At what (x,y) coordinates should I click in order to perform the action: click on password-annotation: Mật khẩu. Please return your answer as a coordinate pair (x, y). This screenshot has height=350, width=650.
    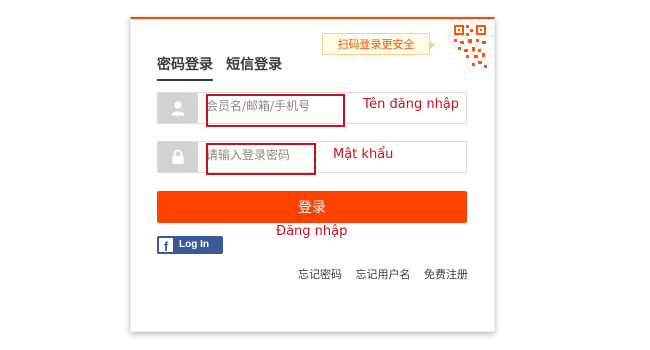
    Looking at the image, I should click on (363, 154).